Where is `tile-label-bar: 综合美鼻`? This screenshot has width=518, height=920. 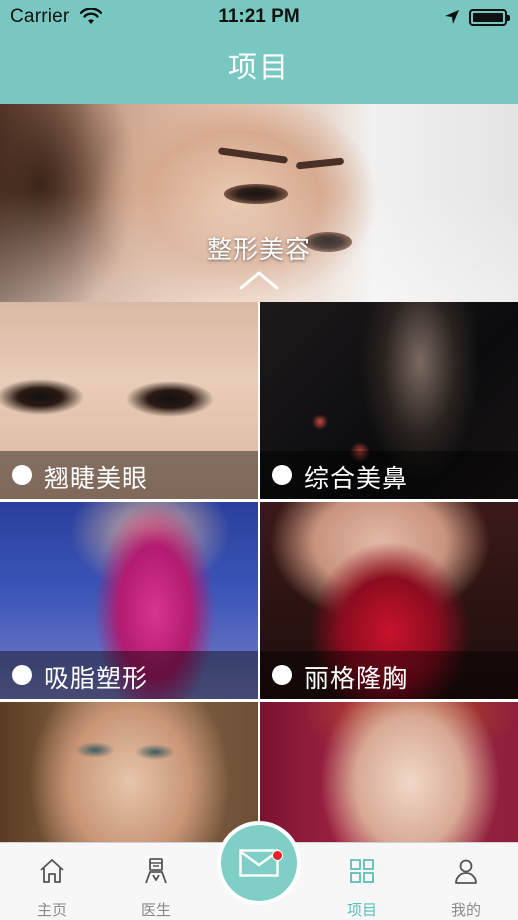
tile-label-bar: 综合美鼻 is located at coordinates (389, 475).